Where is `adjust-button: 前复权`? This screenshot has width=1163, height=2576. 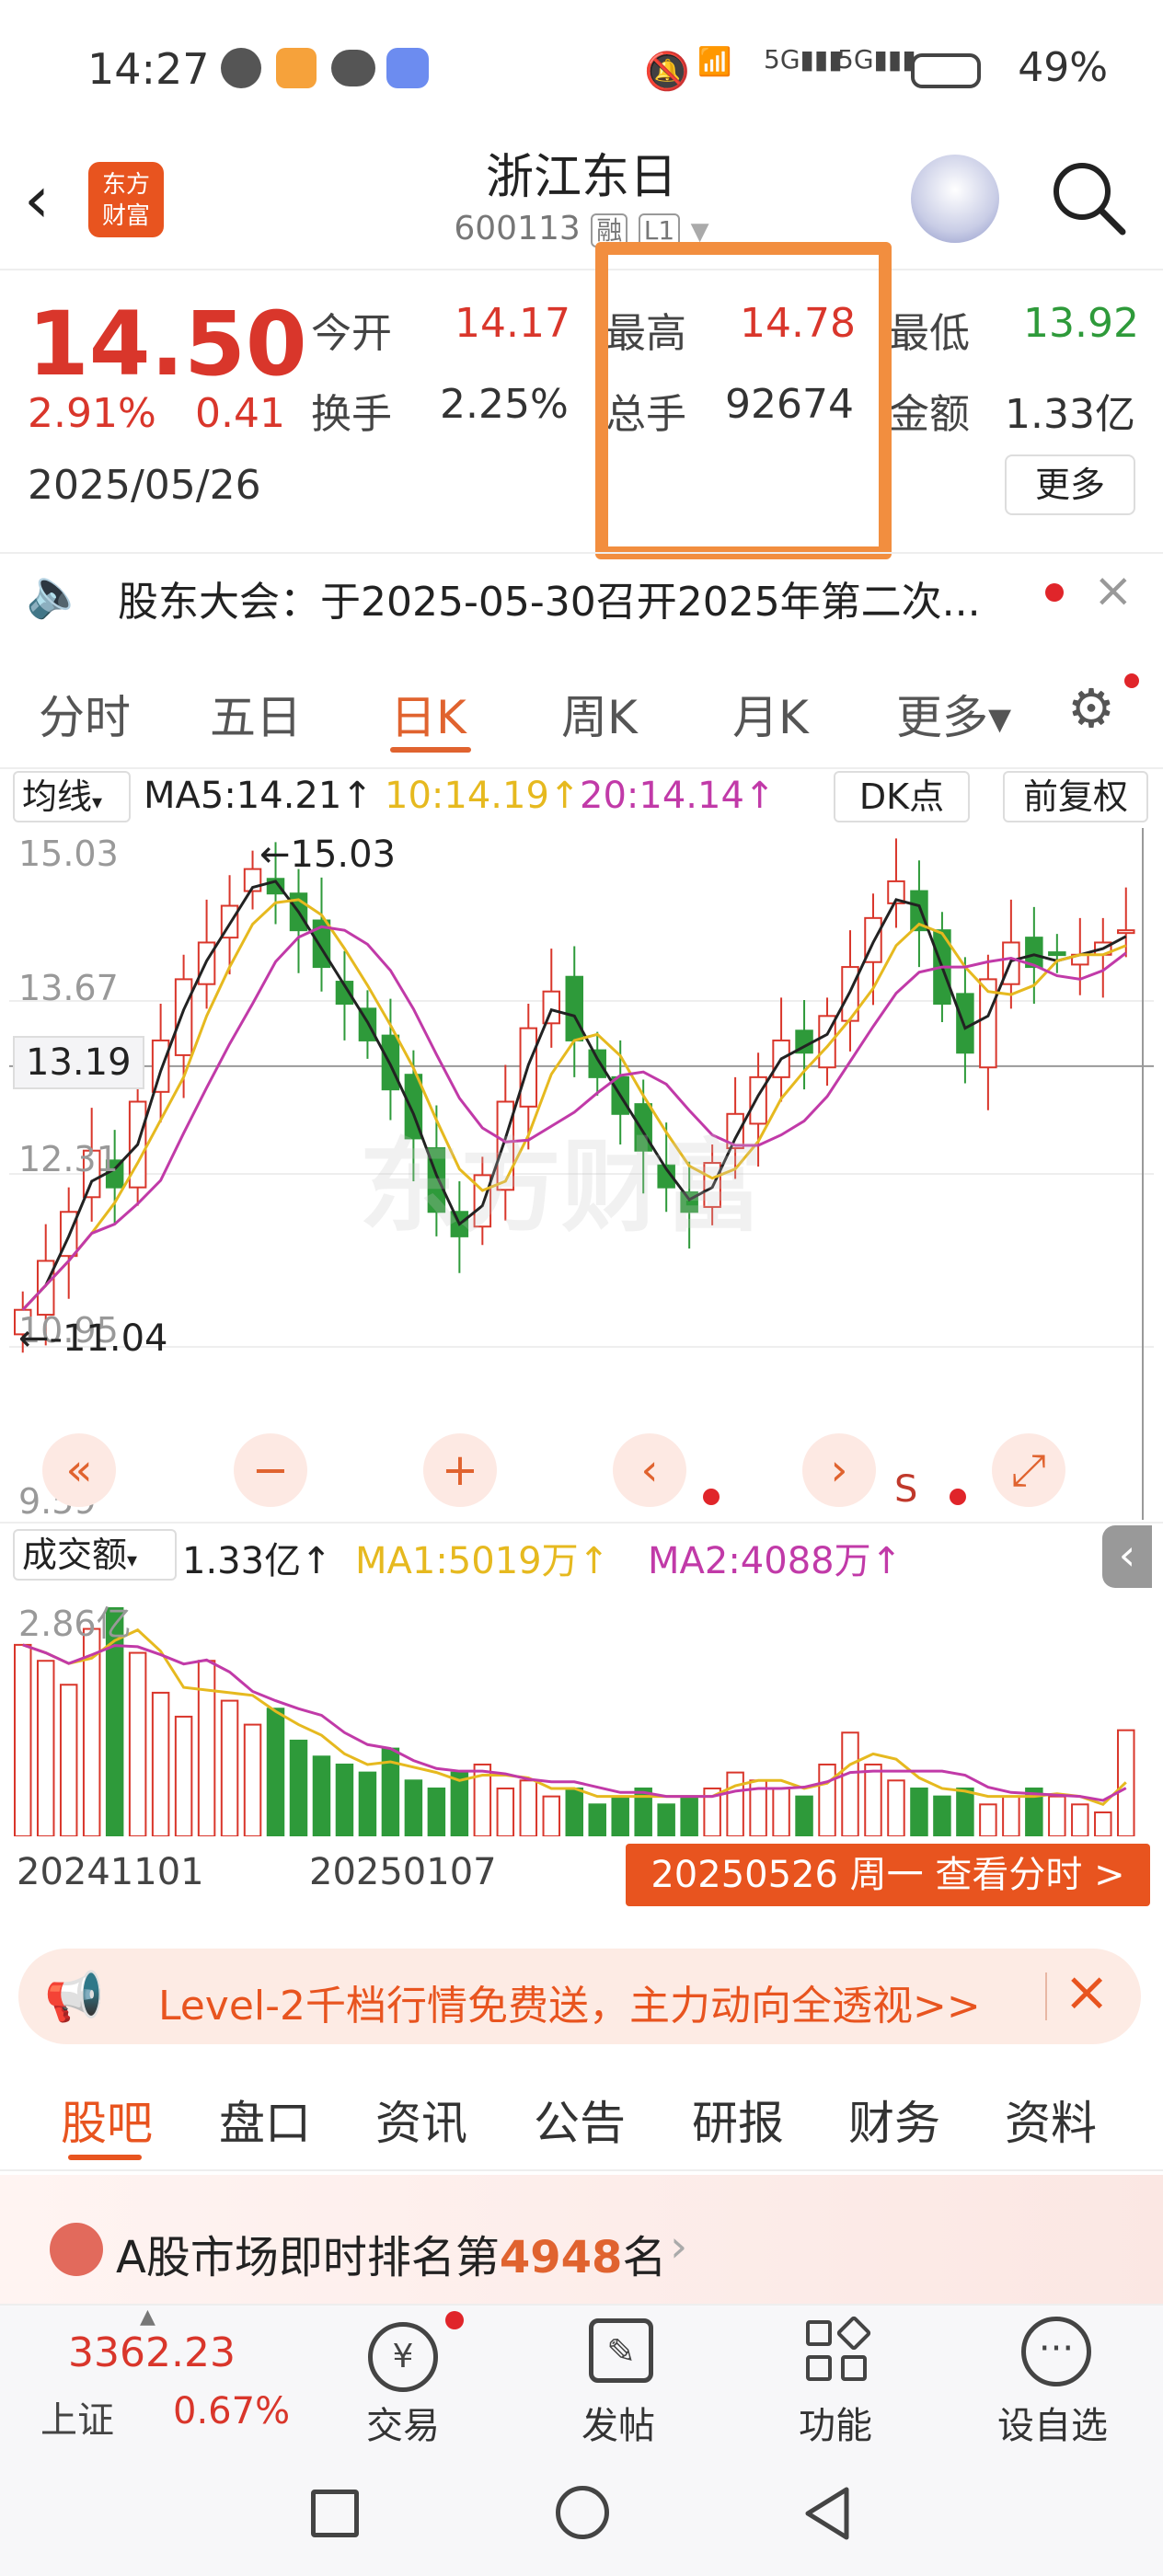
adjust-button: 前复权 is located at coordinates (1076, 796).